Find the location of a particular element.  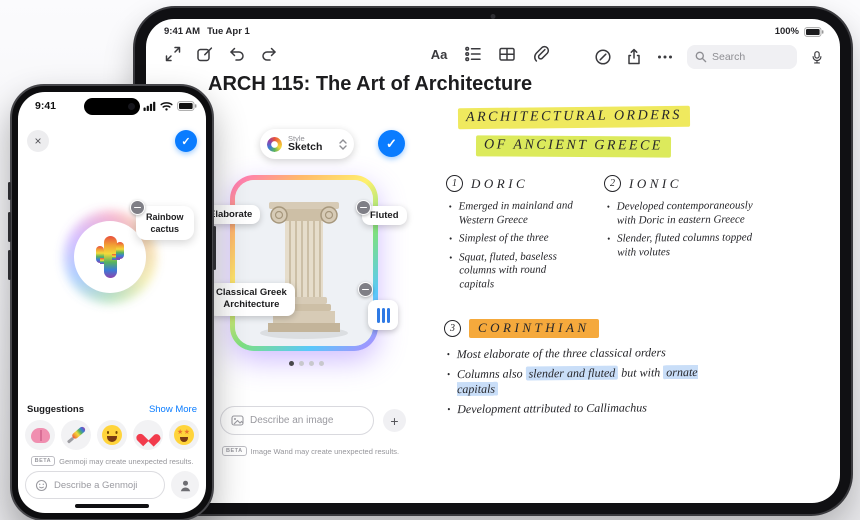

wifi-icon is located at coordinates (166, 106).